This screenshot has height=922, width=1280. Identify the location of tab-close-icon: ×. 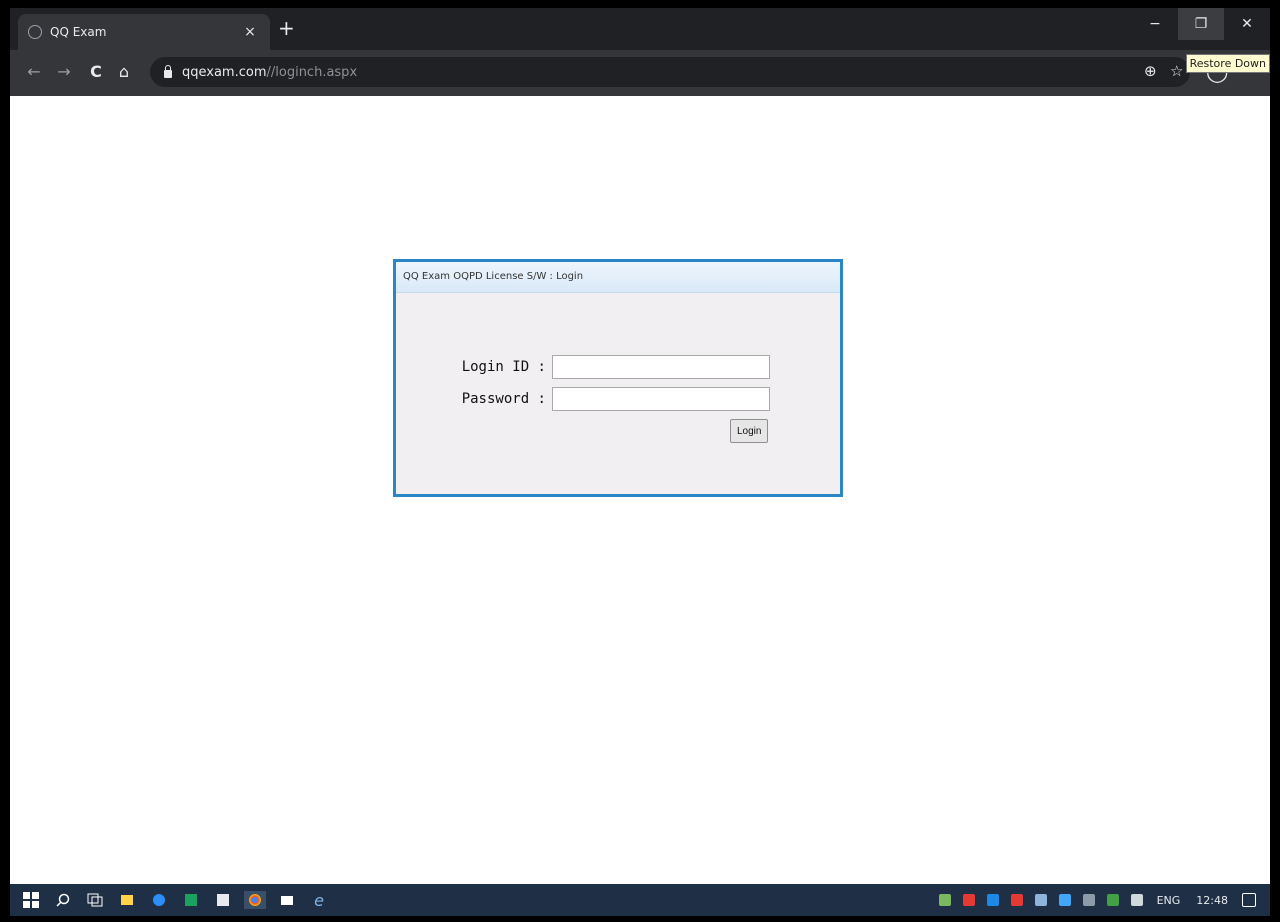
(250, 32).